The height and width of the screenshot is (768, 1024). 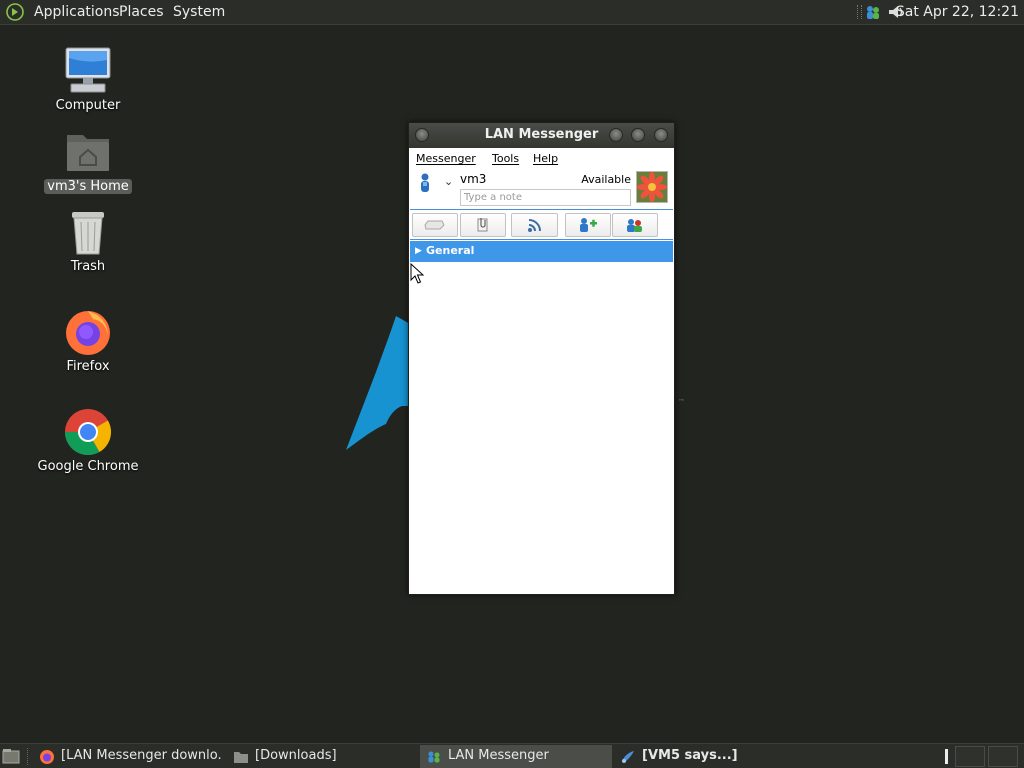 I want to click on folder-icon, so click(x=241, y=757).